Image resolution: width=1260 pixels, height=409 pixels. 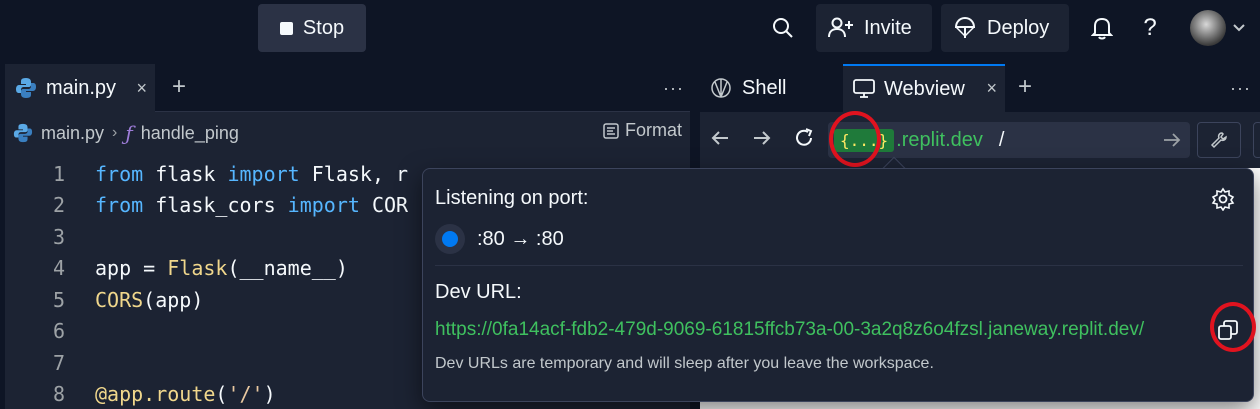 What do you see at coordinates (1239, 27) in the screenshot?
I see `chevron-down-icon` at bounding box center [1239, 27].